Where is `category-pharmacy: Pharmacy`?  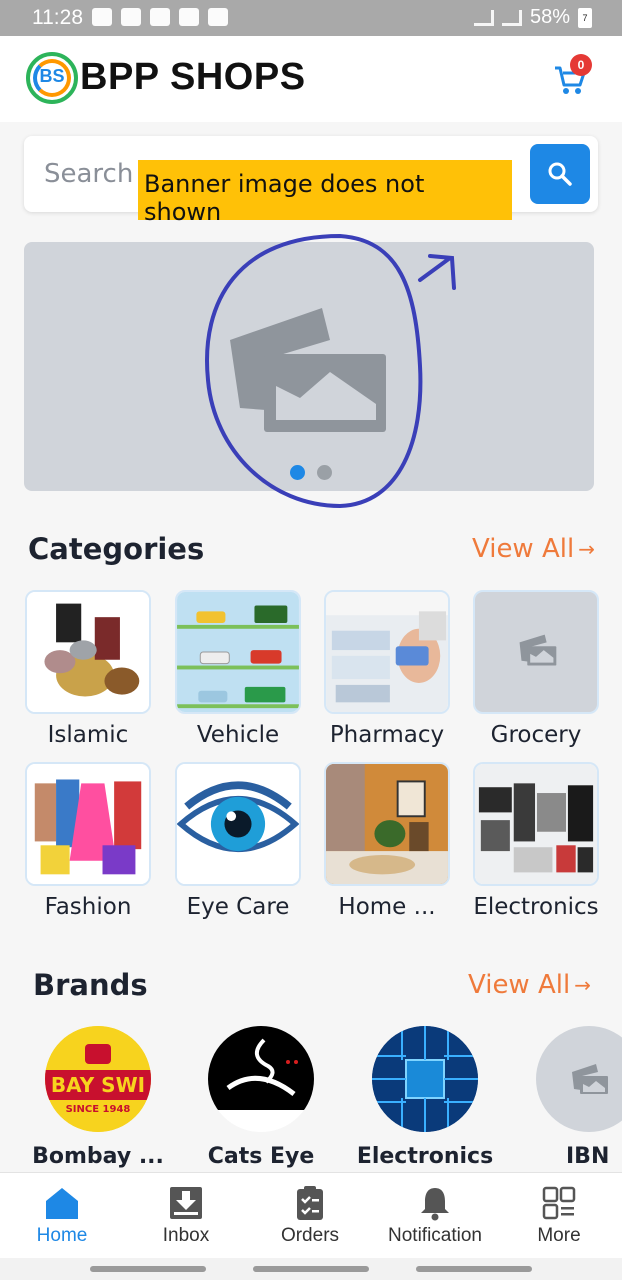 category-pharmacy: Pharmacy is located at coordinates (387, 669).